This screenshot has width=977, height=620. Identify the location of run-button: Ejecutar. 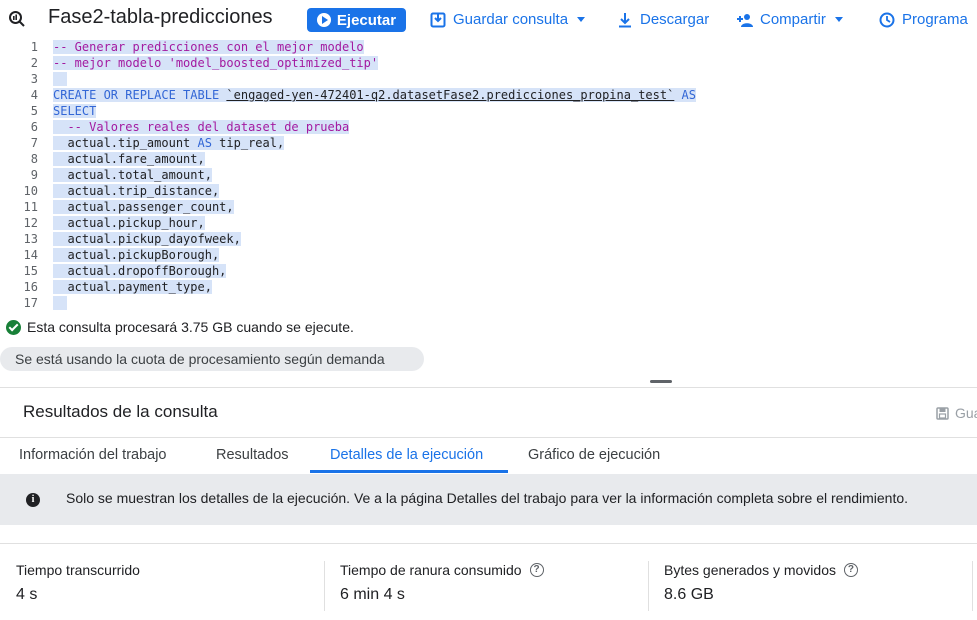
(356, 20).